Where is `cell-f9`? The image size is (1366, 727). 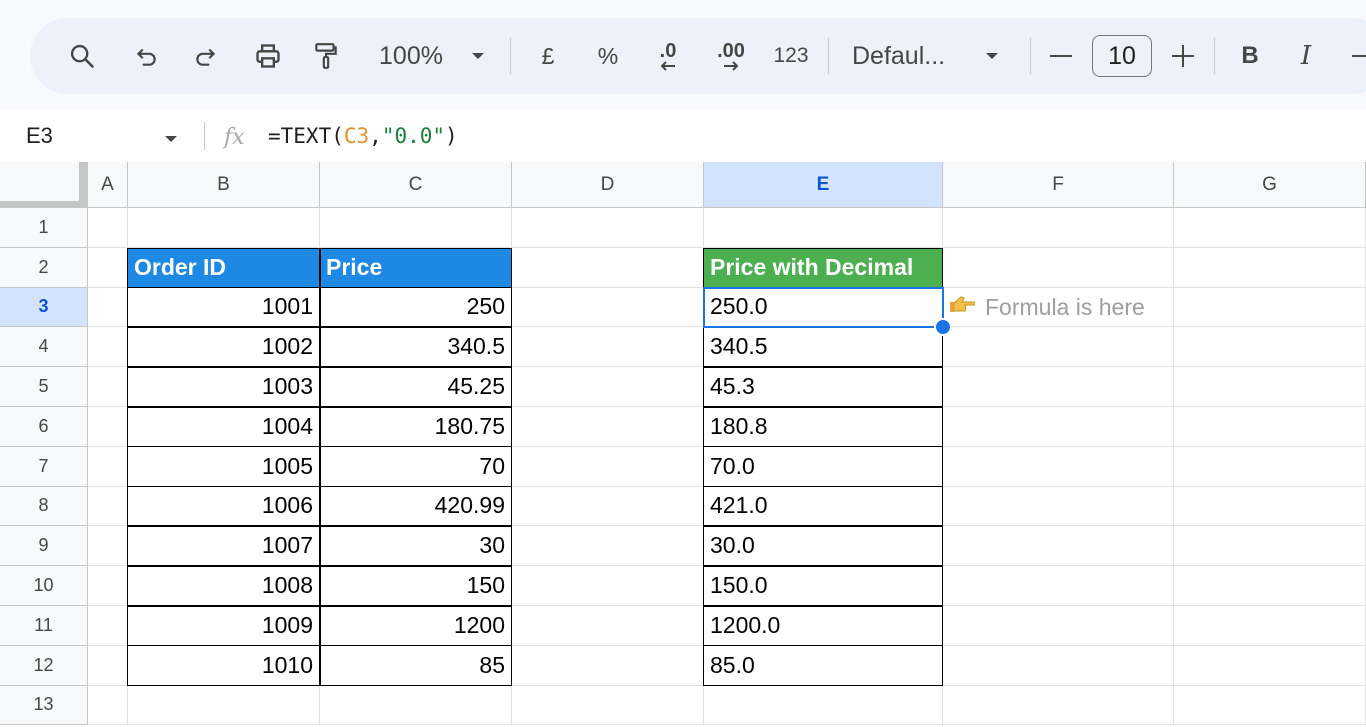
cell-f9 is located at coordinates (1058, 546).